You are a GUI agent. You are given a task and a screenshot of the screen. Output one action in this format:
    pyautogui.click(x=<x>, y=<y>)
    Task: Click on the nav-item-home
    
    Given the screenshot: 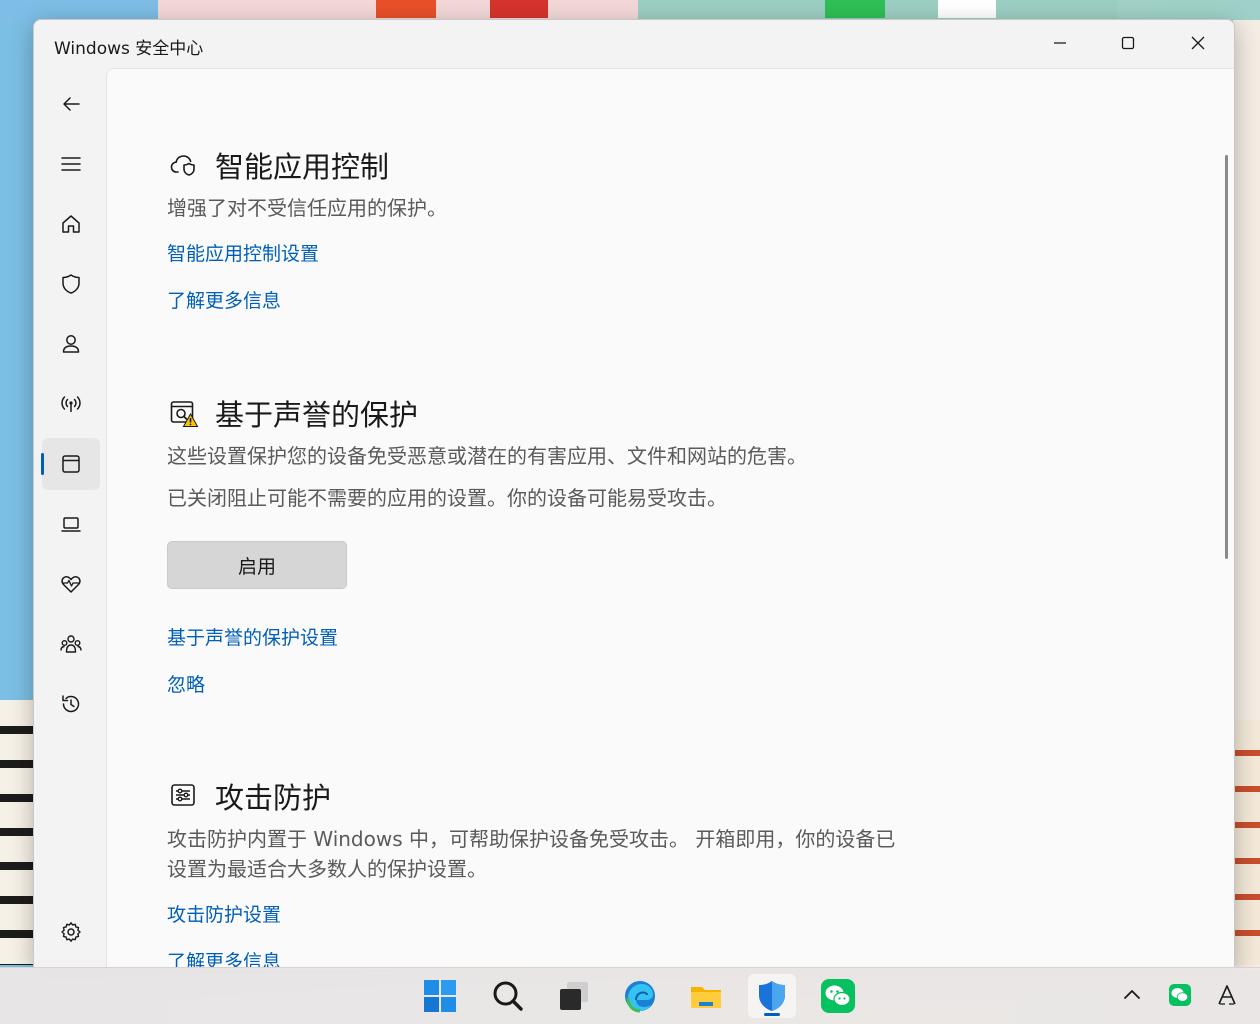 What is the action you would take?
    pyautogui.click(x=71, y=224)
    